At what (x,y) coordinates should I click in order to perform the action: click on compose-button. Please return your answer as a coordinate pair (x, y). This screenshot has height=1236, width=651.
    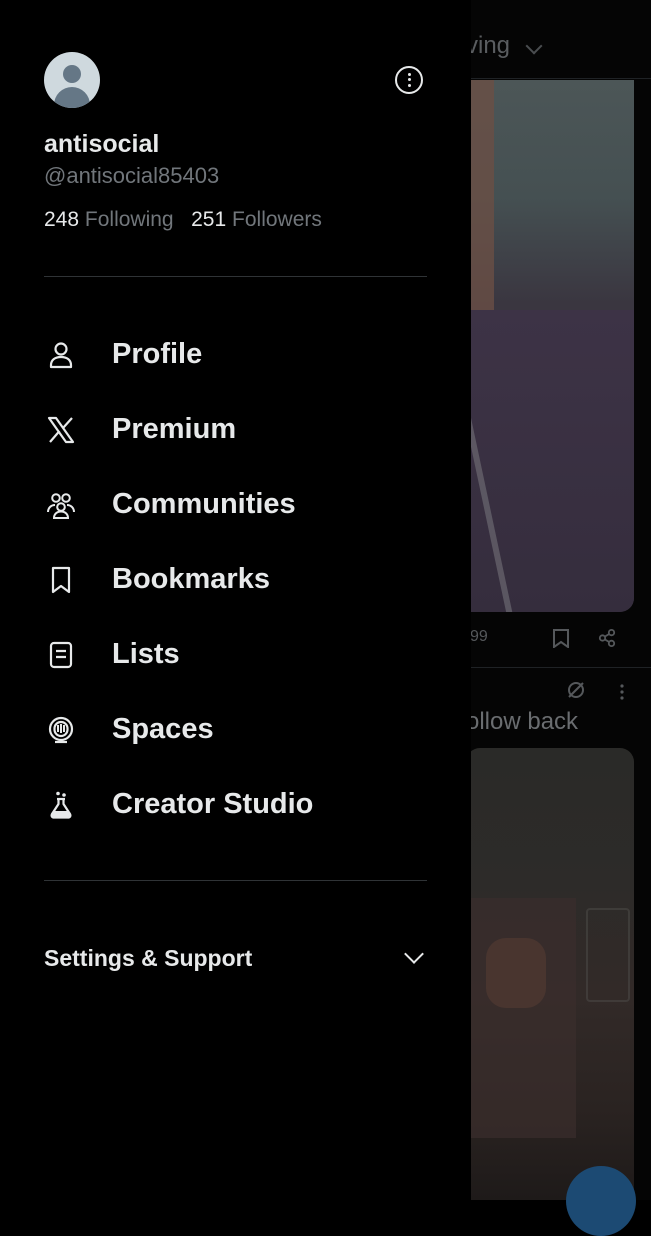
    Looking at the image, I should click on (601, 1201).